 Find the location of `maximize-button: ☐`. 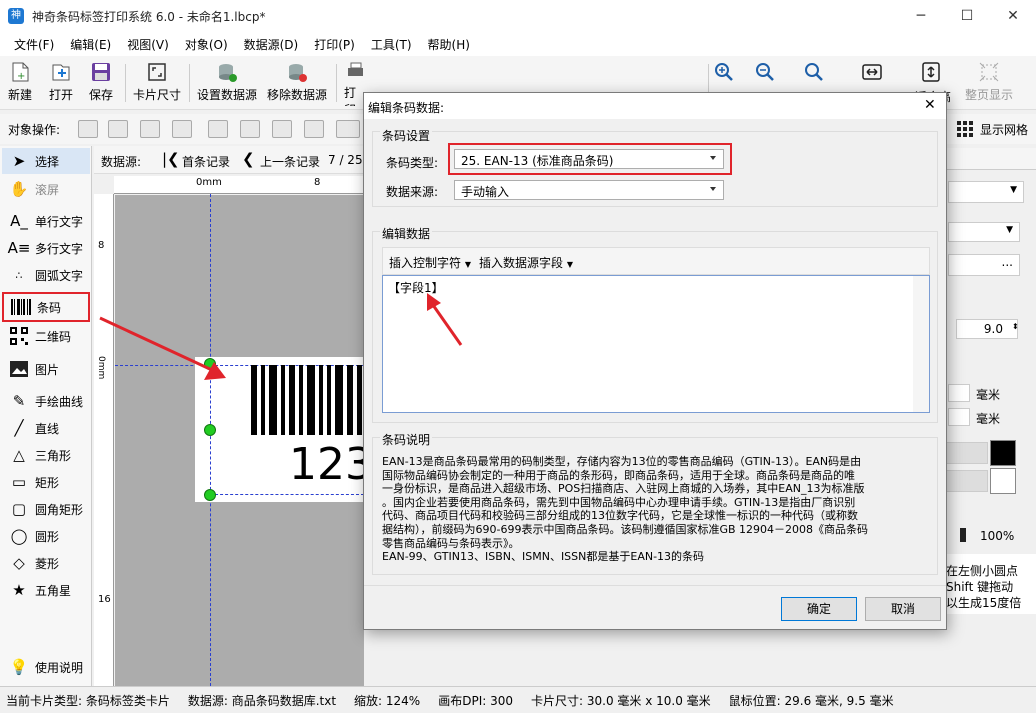

maximize-button: ☐ is located at coordinates (967, 16).